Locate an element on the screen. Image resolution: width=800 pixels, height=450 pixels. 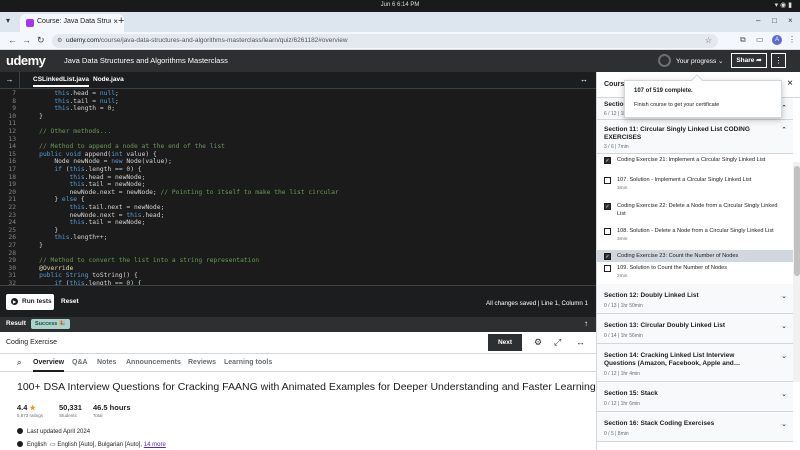
line-number: 28 is located at coordinates (12, 253).